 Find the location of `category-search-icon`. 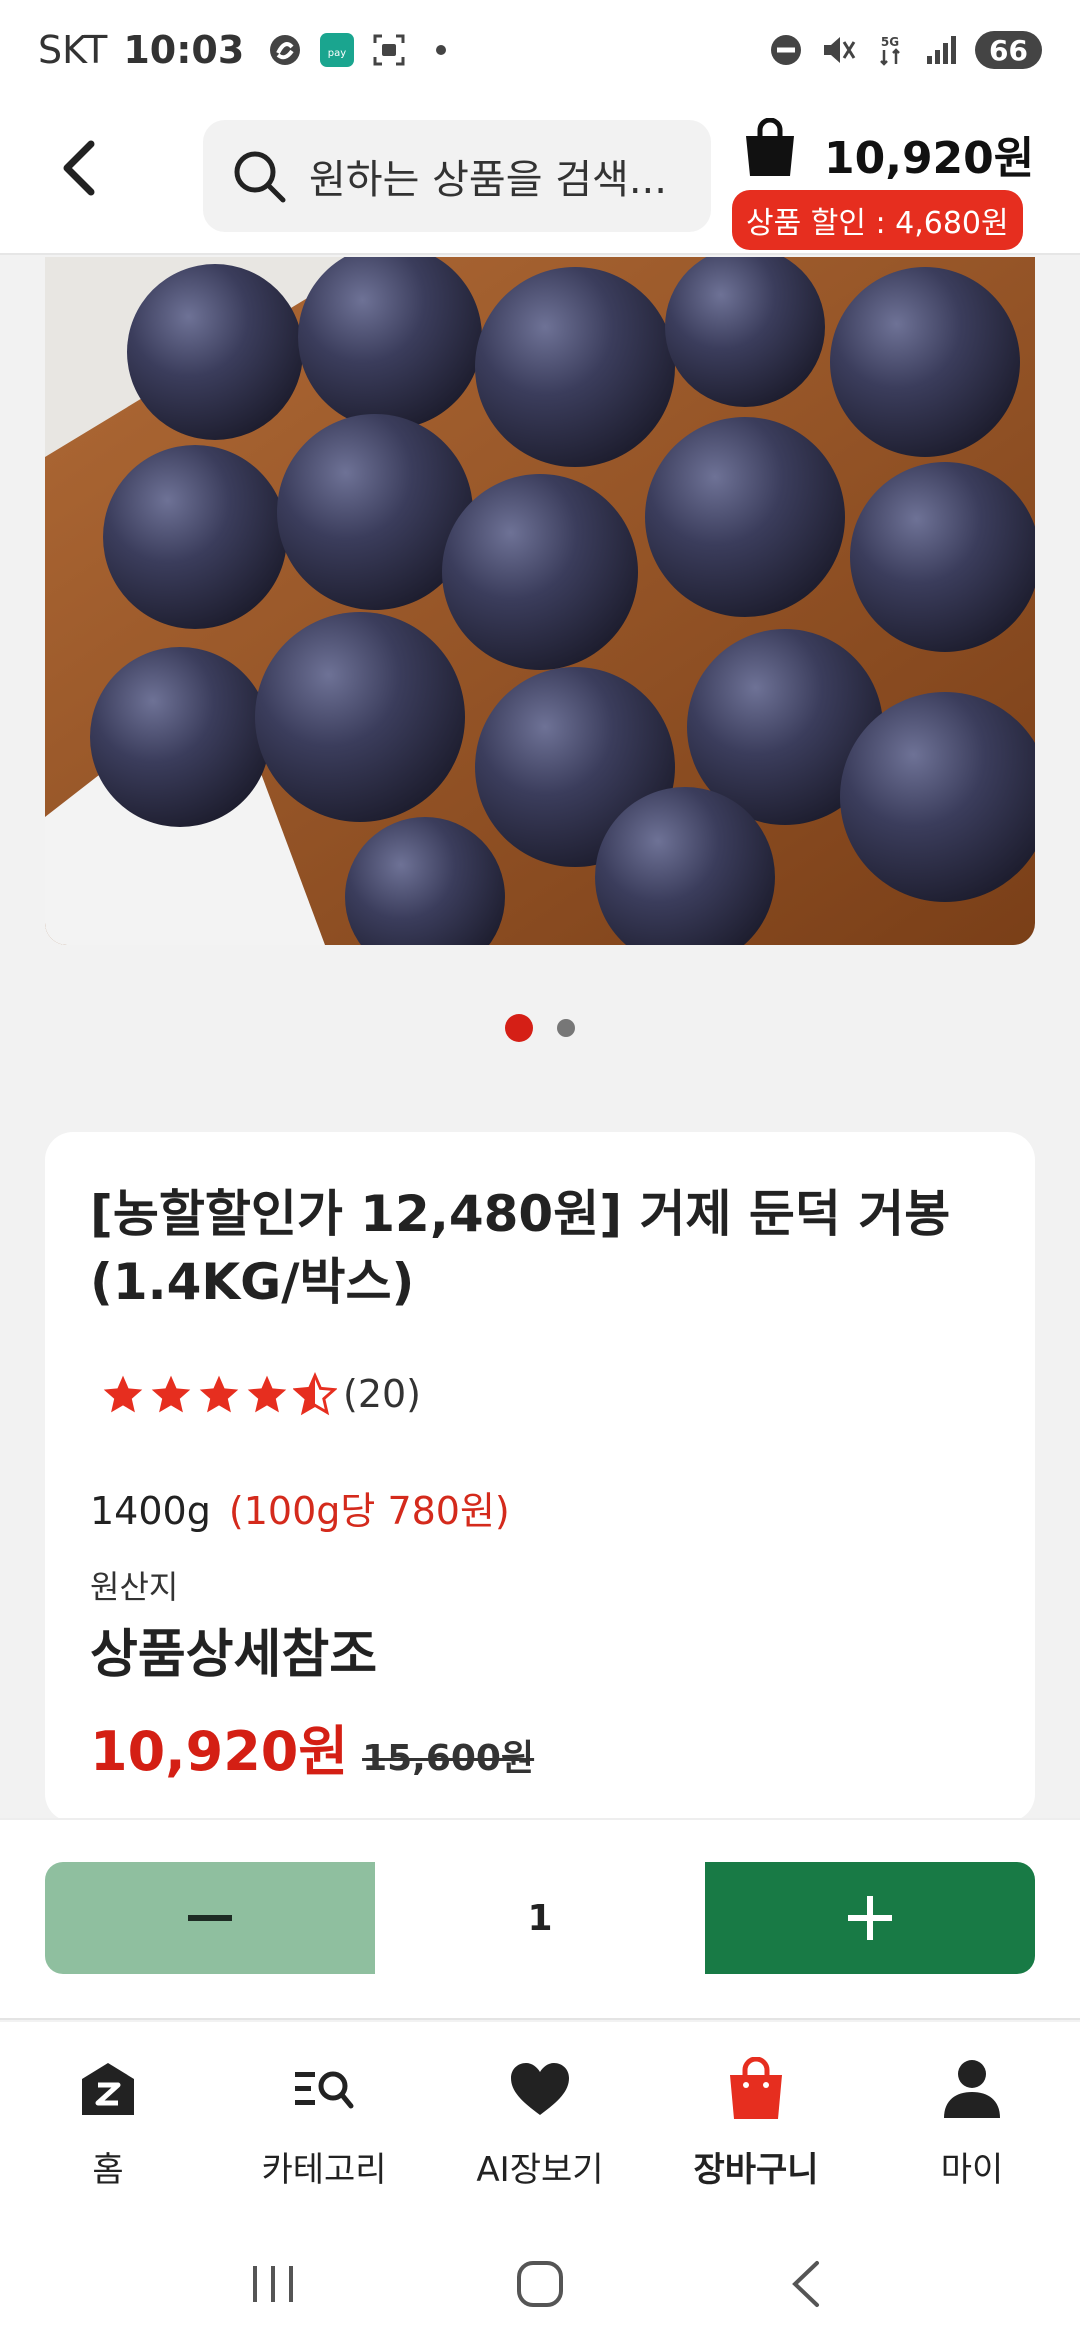

category-search-icon is located at coordinates (324, 2089).